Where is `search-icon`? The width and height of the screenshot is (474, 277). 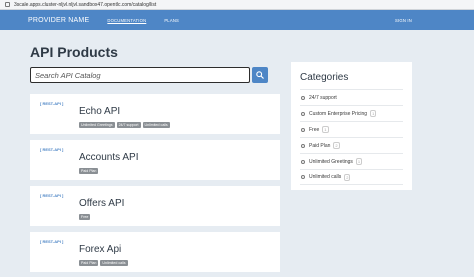
search-icon is located at coordinates (260, 75).